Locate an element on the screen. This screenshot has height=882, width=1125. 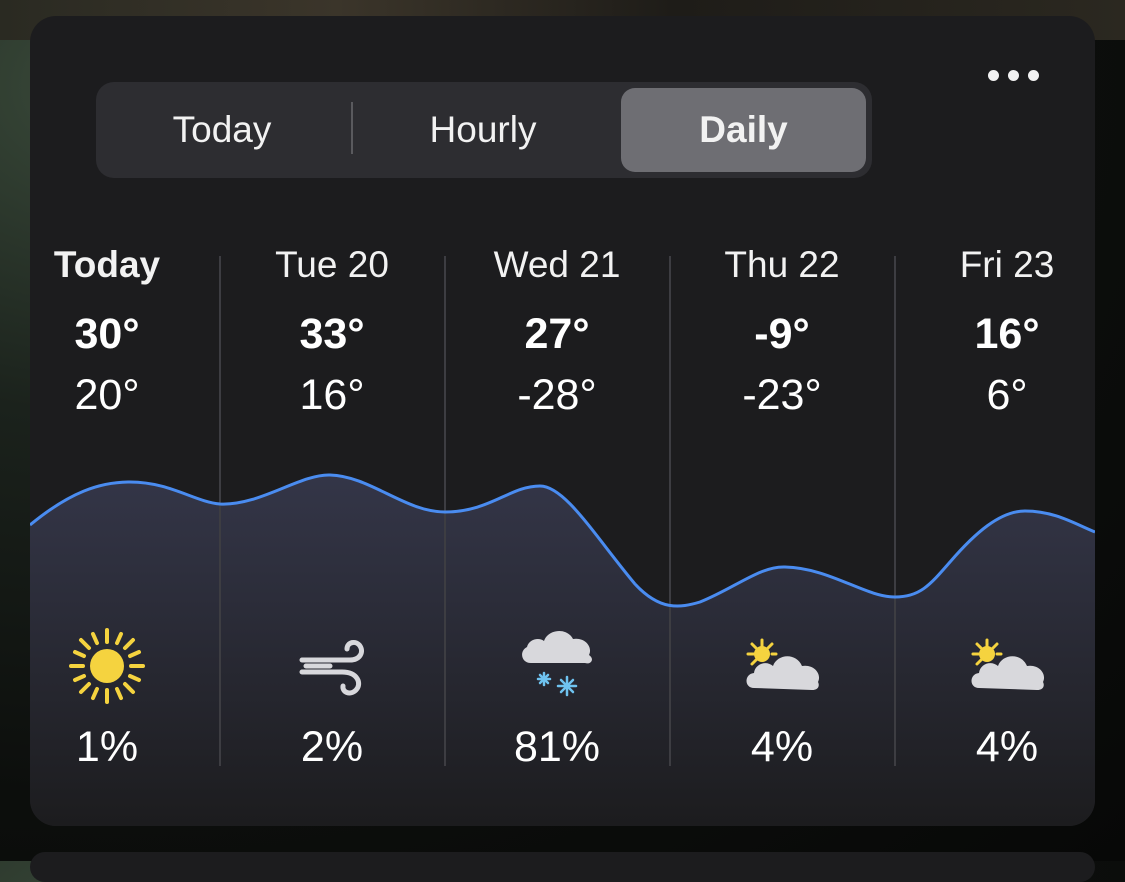
low-temp: -23° is located at coordinates (782, 395).